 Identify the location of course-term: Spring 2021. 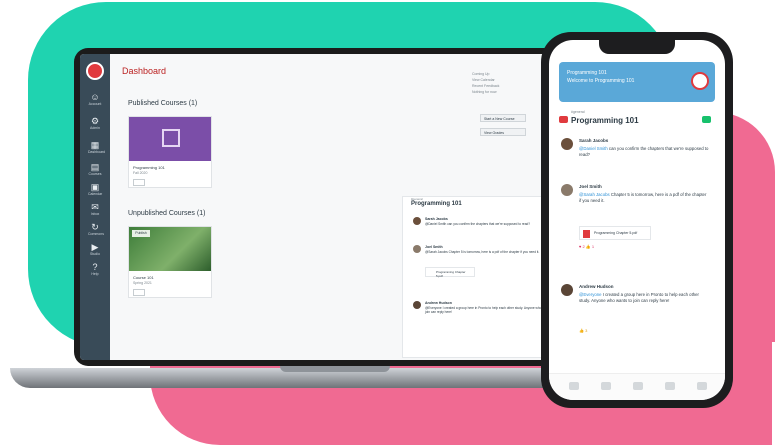
(142, 283).